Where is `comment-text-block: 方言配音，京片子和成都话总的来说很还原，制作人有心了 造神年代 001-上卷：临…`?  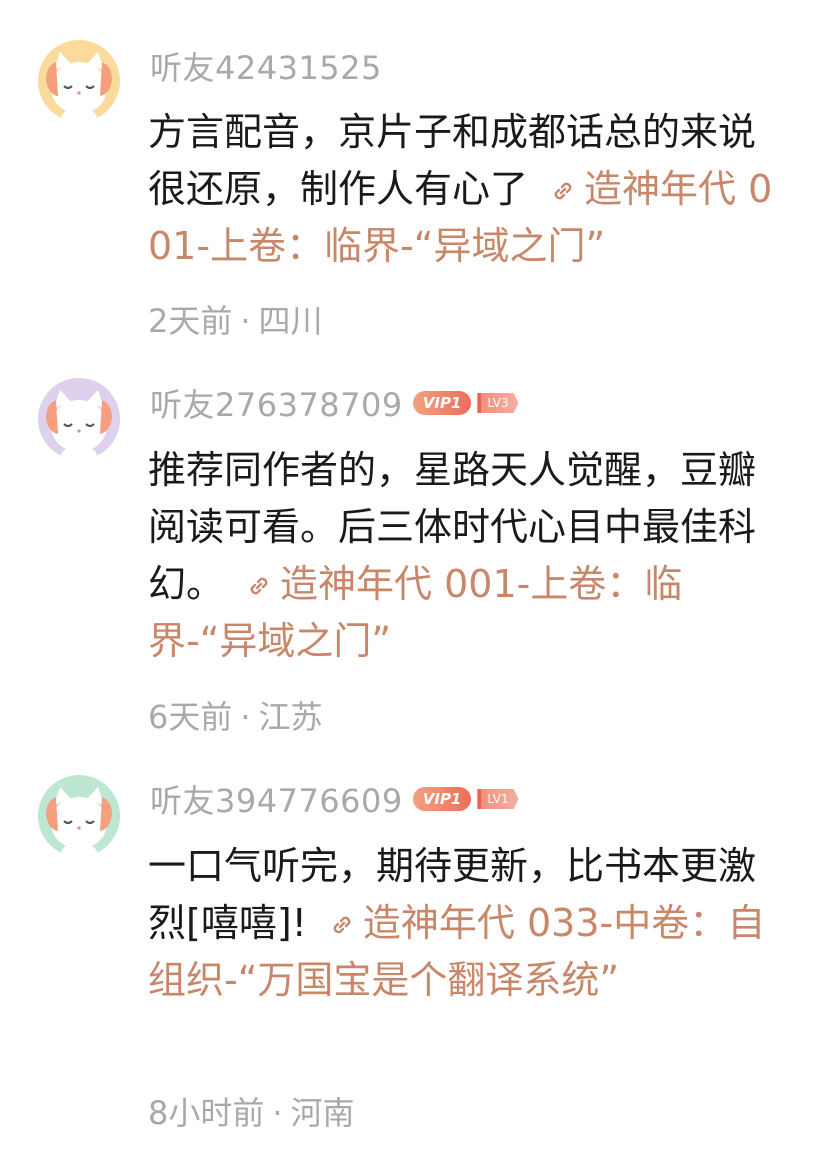 comment-text-block: 方言配音，京片子和成都话总的来说很还原，制作人有心了 造神年代 001-上卷：临… is located at coordinates (468, 189).